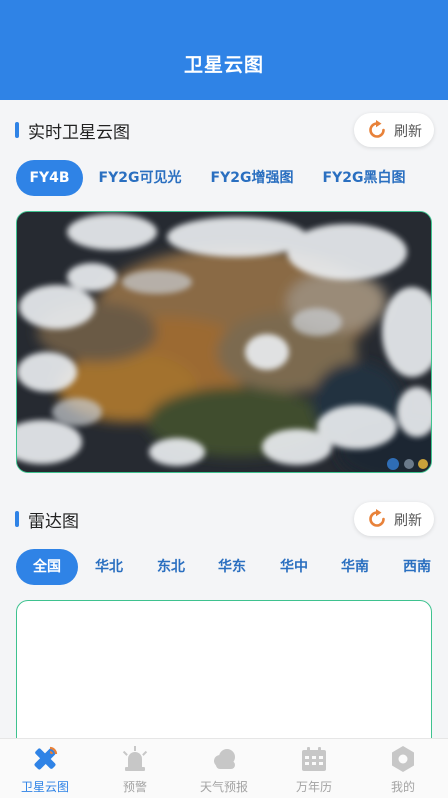  I want to click on nav-label: 卫星云图, so click(44, 787).